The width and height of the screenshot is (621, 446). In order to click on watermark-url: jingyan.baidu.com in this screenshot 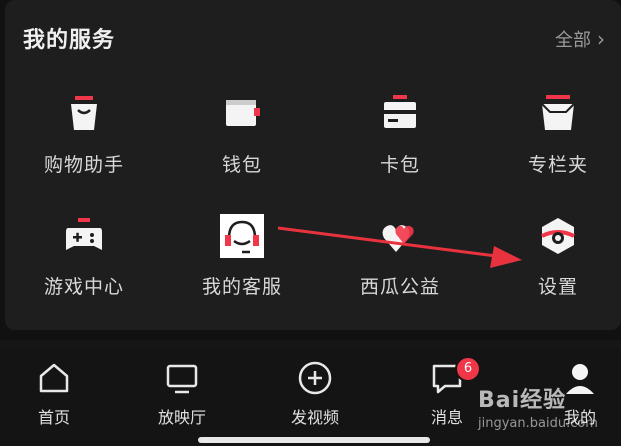, I will do `click(538, 423)`.